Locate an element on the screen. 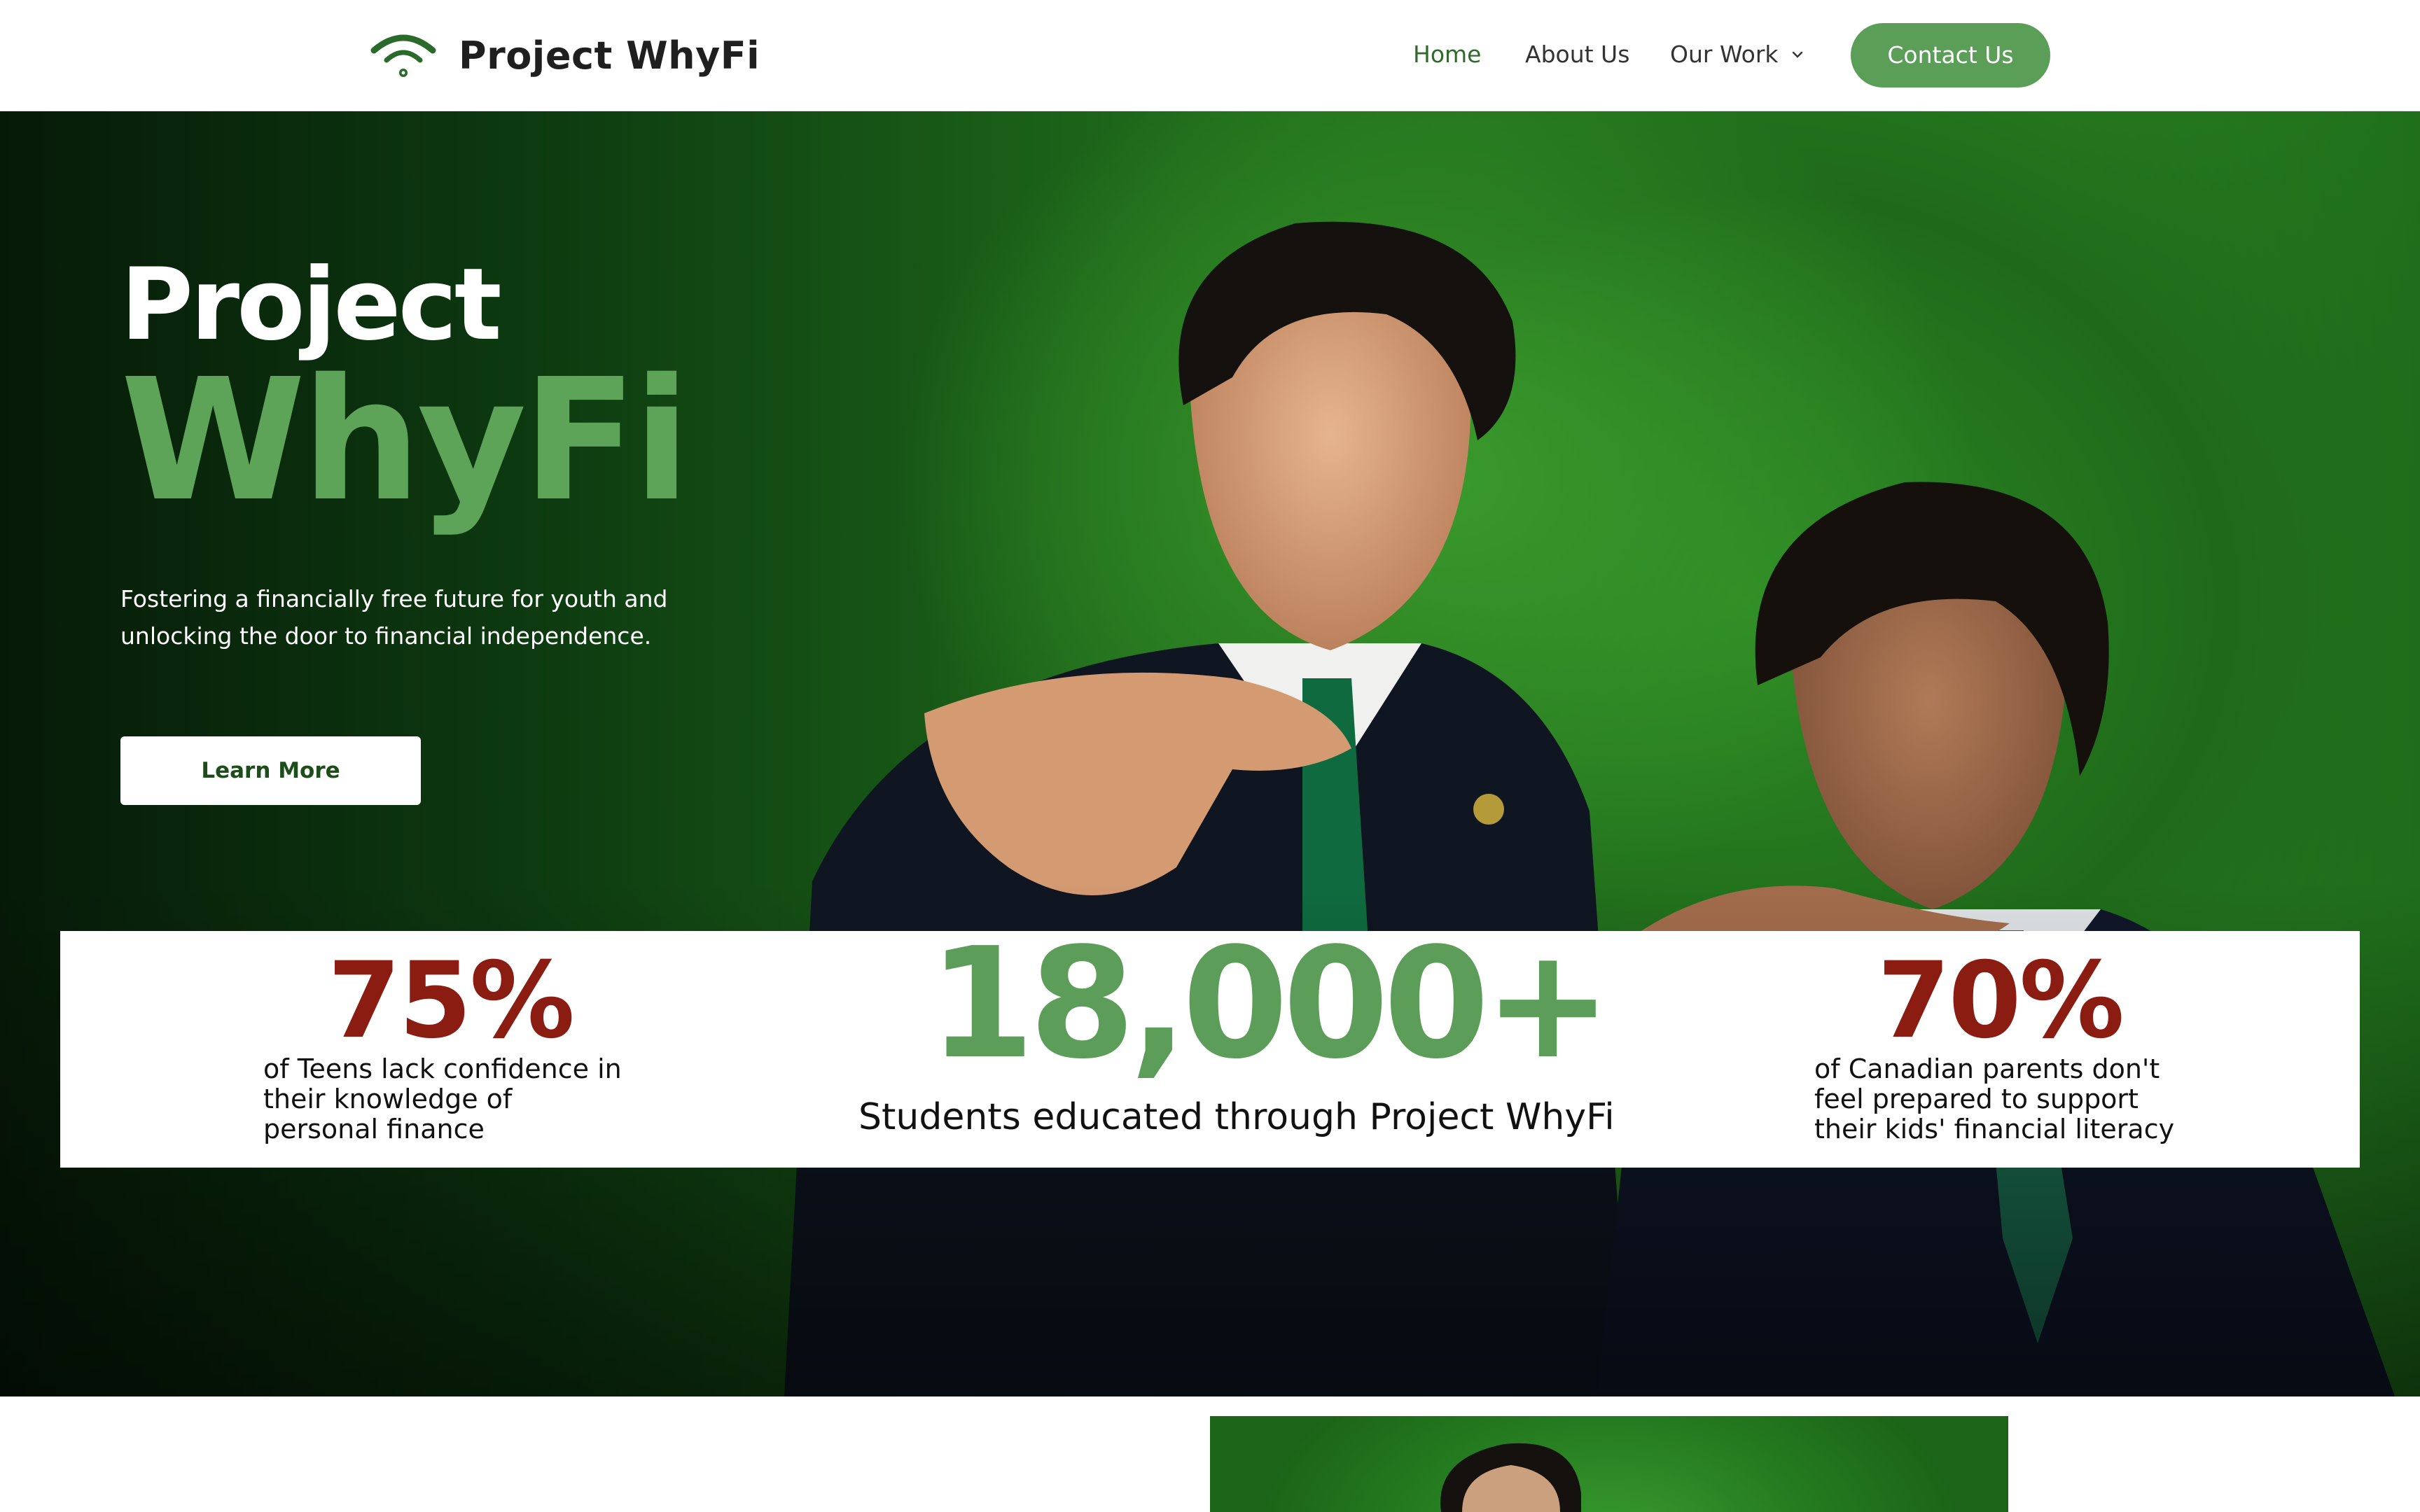 The height and width of the screenshot is (1512, 2420). wifi-logo-icon is located at coordinates (404, 54).